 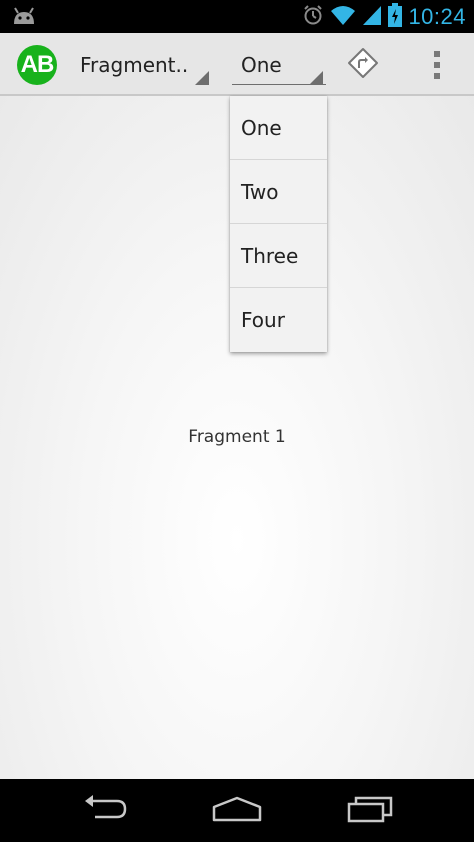 I want to click on app-icon: AB, so click(x=37, y=65).